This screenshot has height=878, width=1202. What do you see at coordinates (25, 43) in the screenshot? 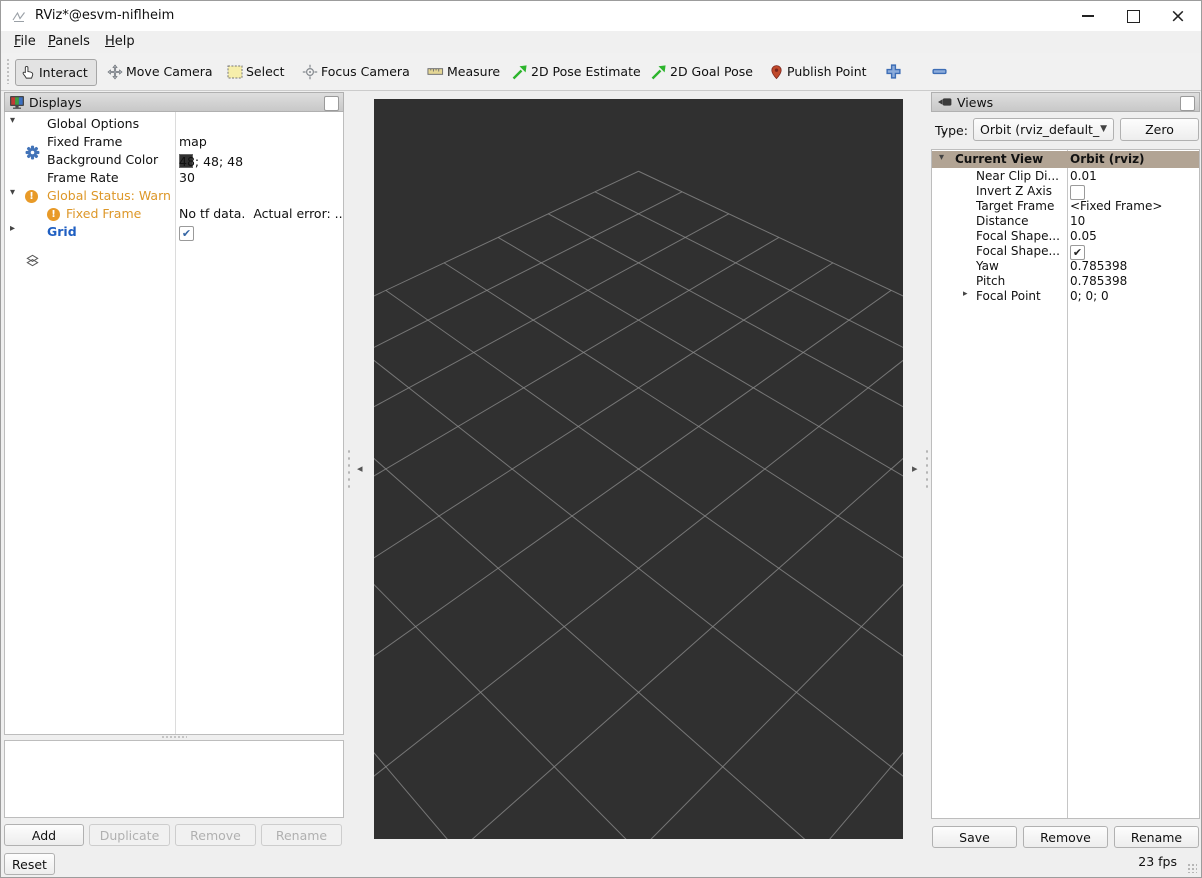
I see `menu-file: File` at bounding box center [25, 43].